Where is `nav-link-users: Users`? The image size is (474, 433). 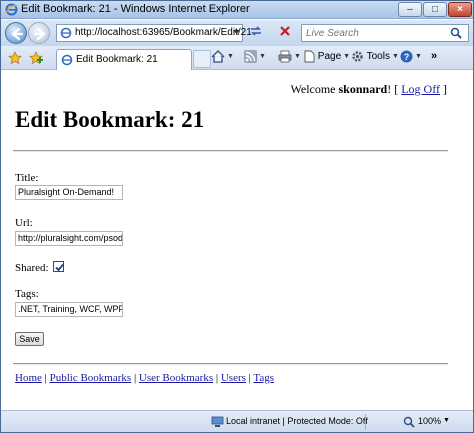 nav-link-users: Users is located at coordinates (233, 378).